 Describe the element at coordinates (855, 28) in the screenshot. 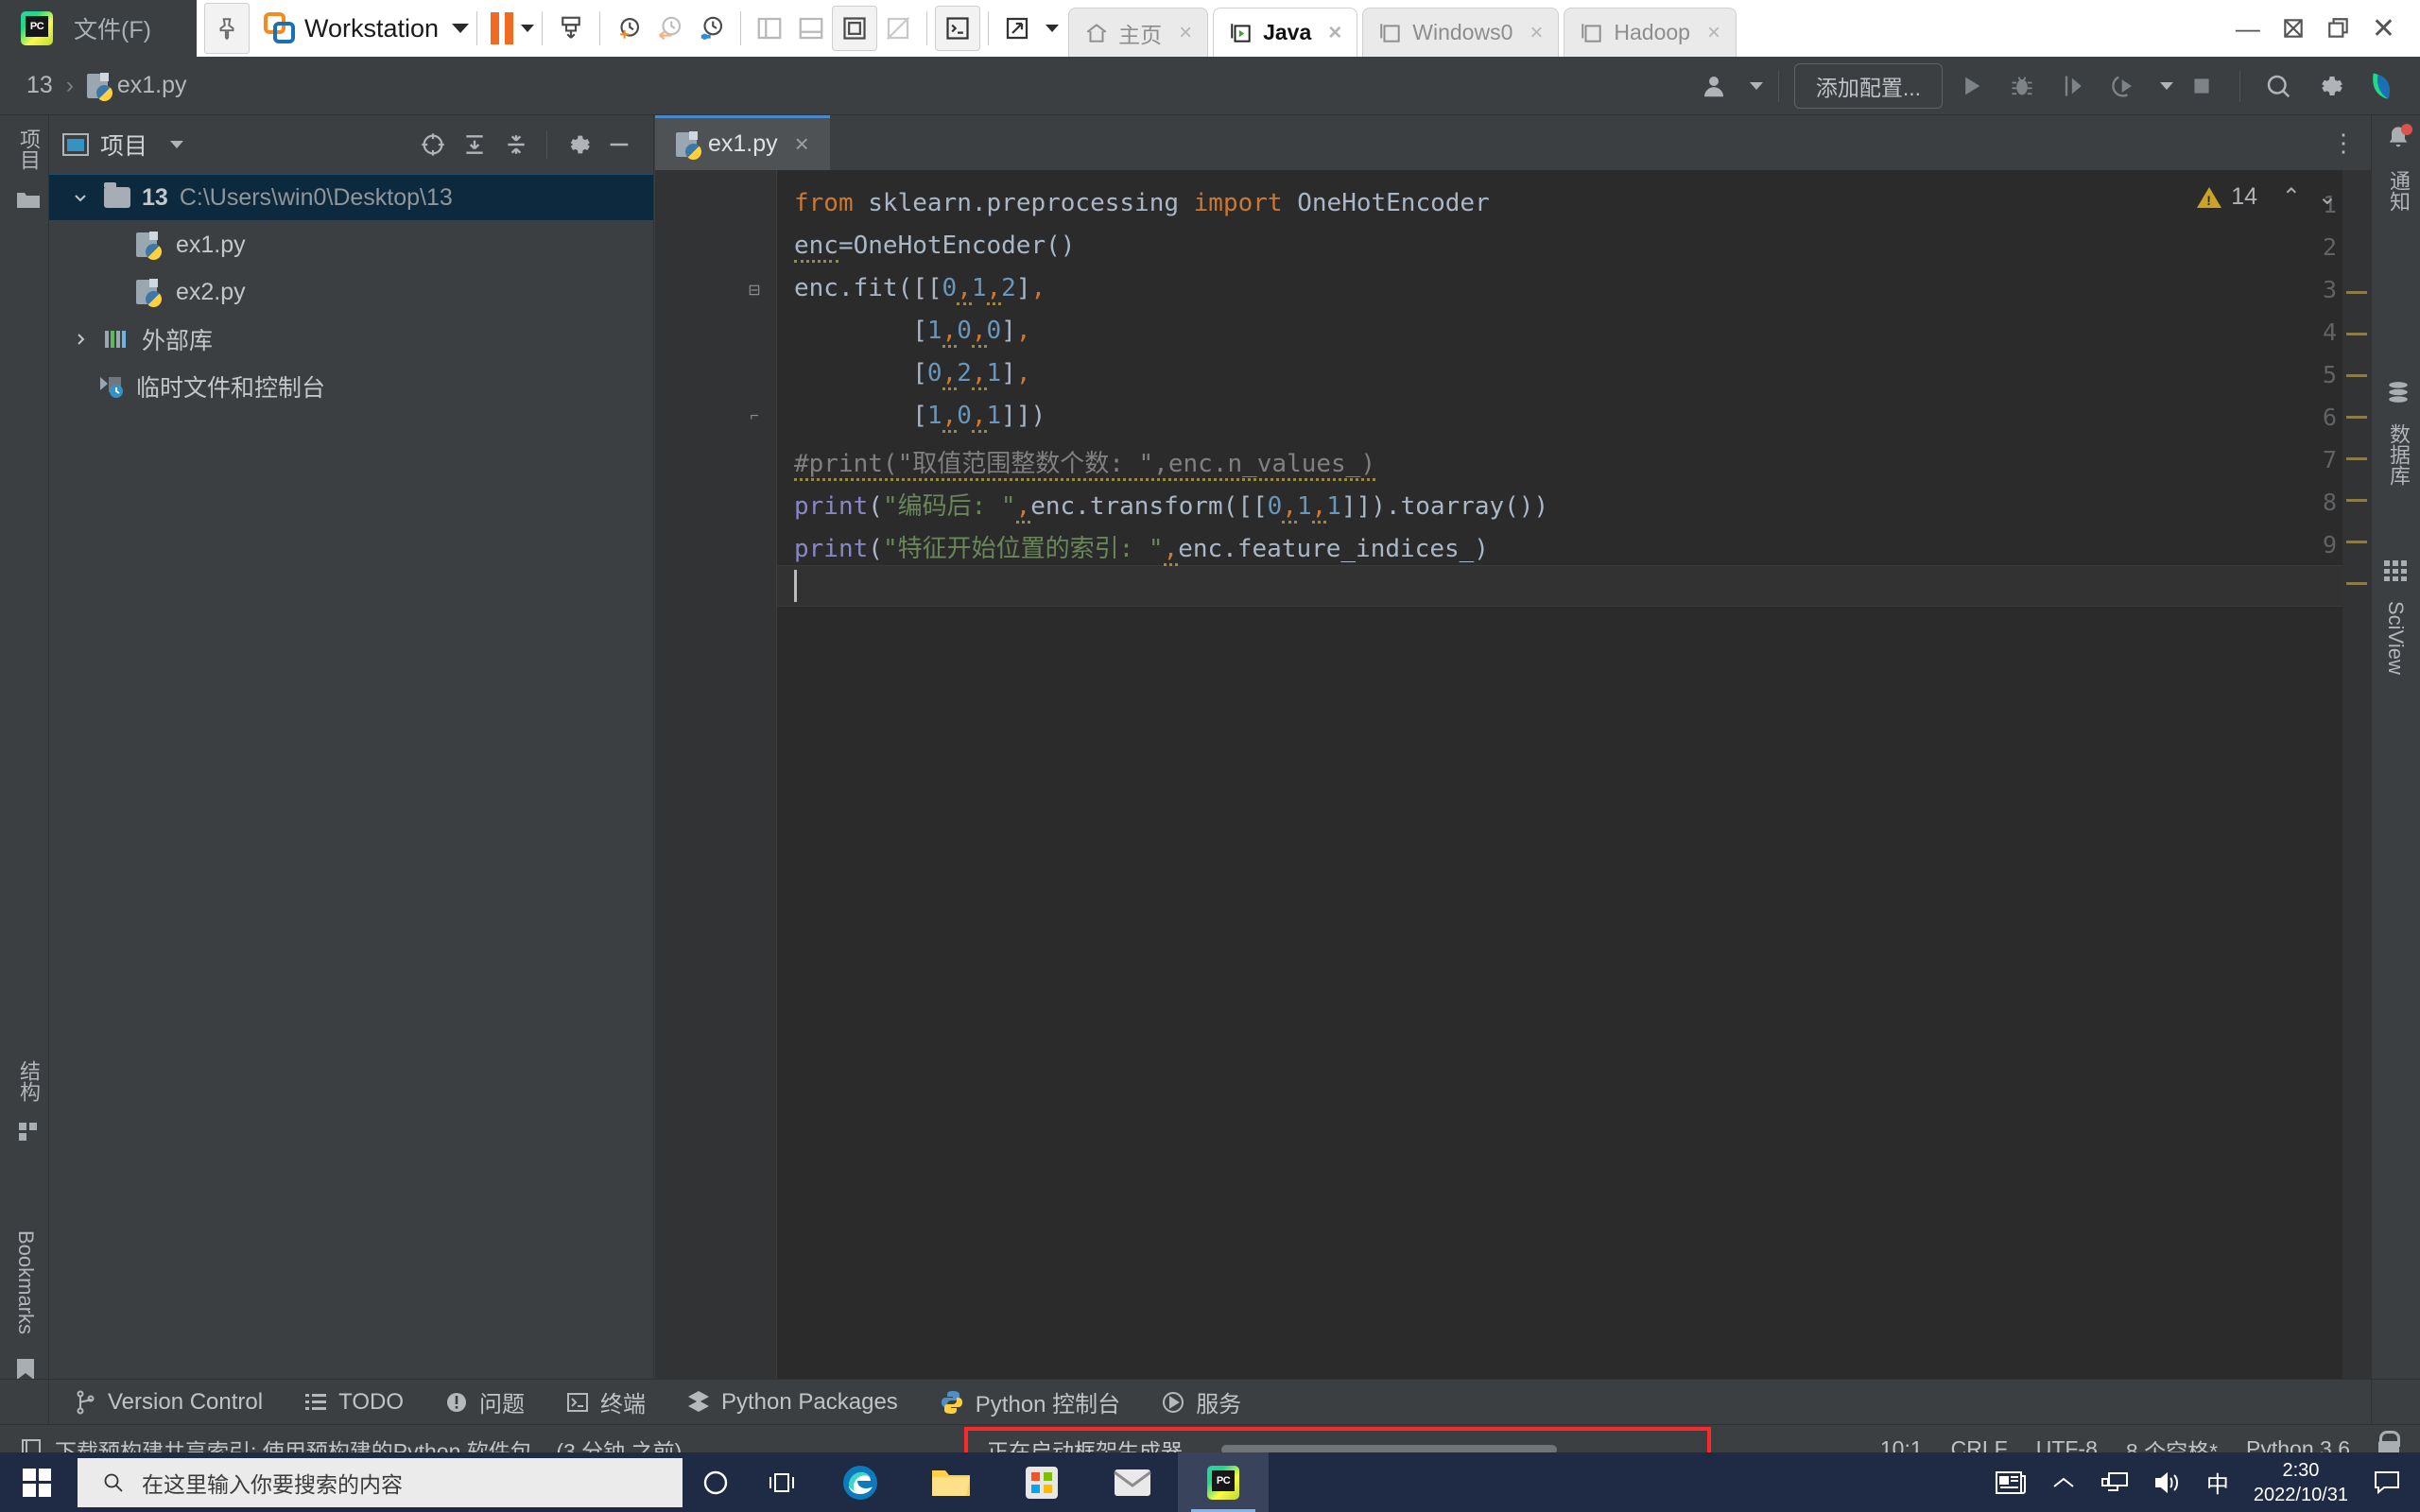

I see `fullscreen-icon` at that location.